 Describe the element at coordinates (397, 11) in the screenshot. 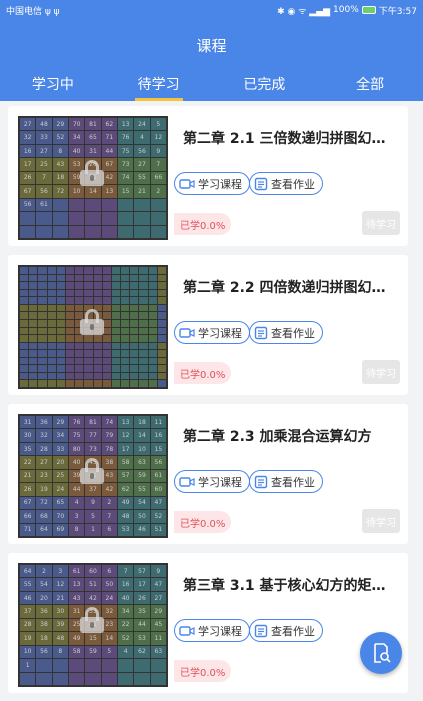

I see `clock: 下午3:57` at that location.